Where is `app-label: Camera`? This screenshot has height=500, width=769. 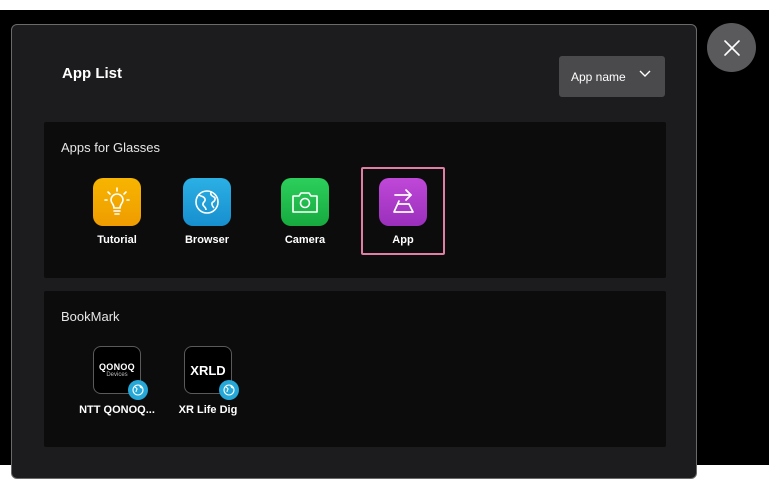 app-label: Camera is located at coordinates (305, 240).